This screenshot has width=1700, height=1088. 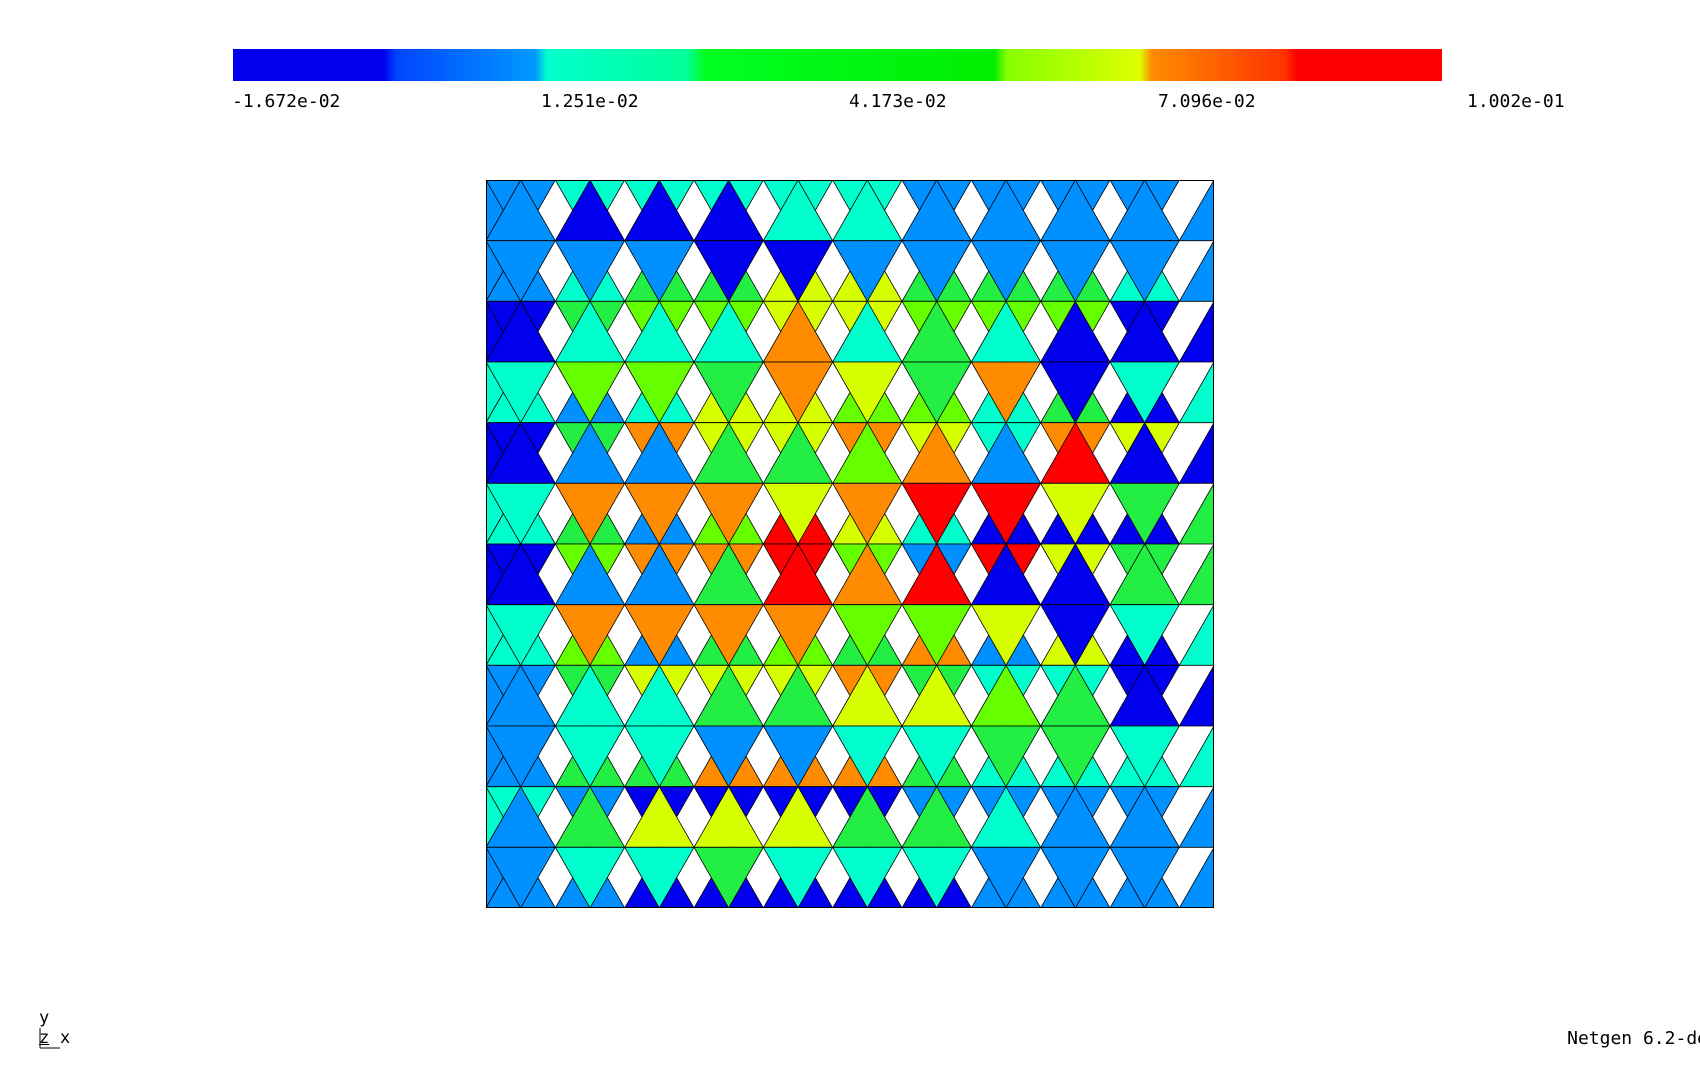 I want to click on colorbar-label-min: -1.672e-02, so click(x=286, y=101).